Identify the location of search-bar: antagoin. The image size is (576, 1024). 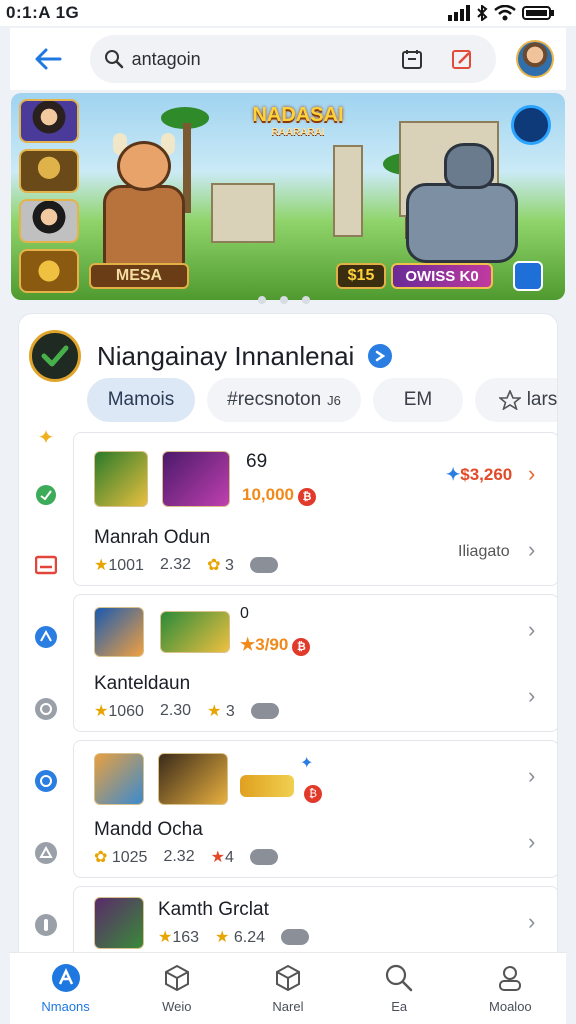
(293, 59).